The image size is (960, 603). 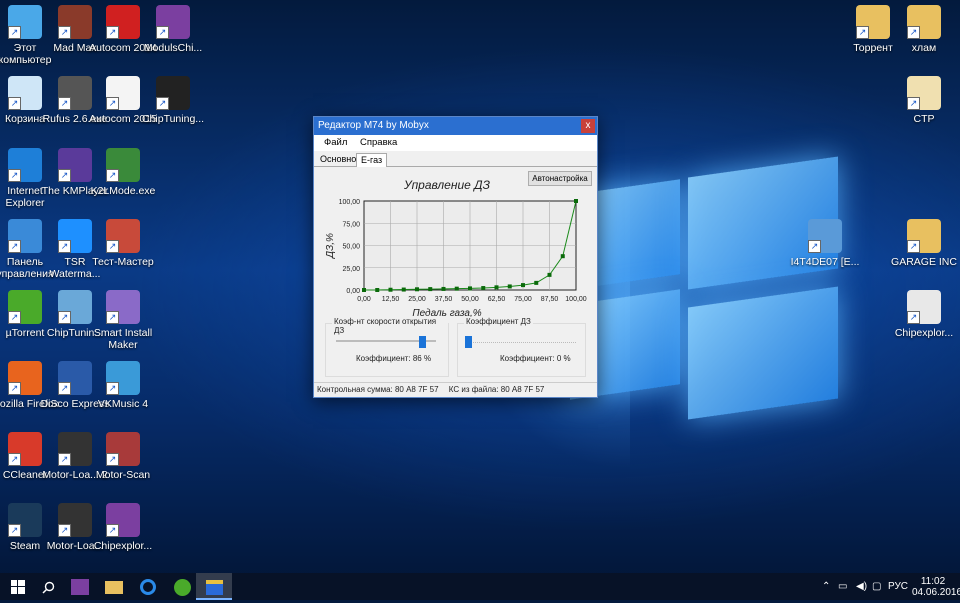 What do you see at coordinates (498, 321) in the screenshot?
I see `throttle-coef-title: Коэффициент ДЗ` at bounding box center [498, 321].